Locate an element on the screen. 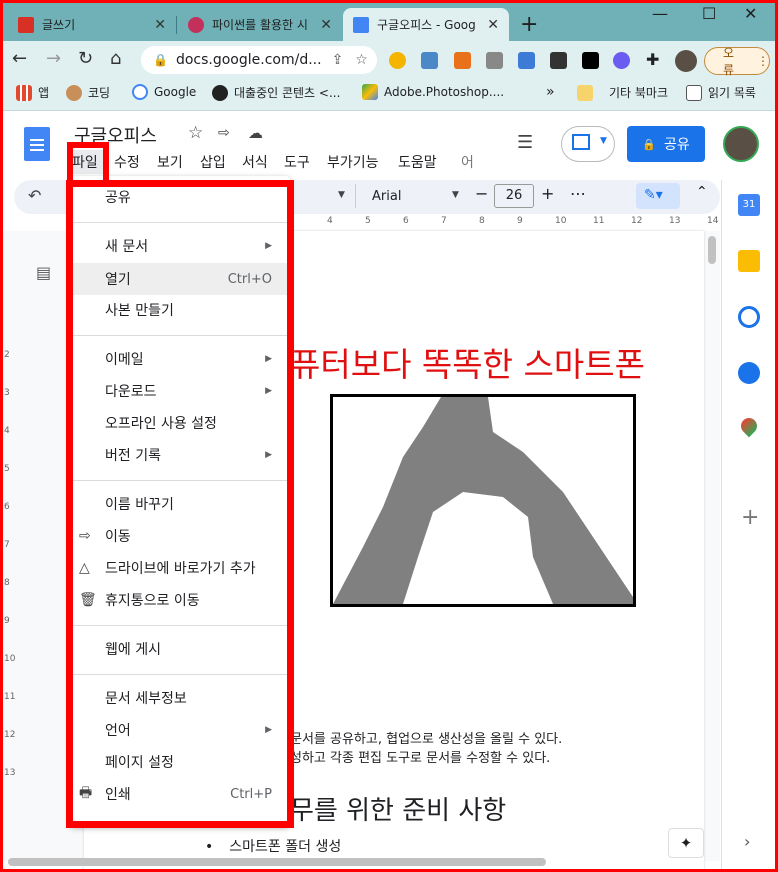  horizontal-scrollbar is located at coordinates (277, 862).